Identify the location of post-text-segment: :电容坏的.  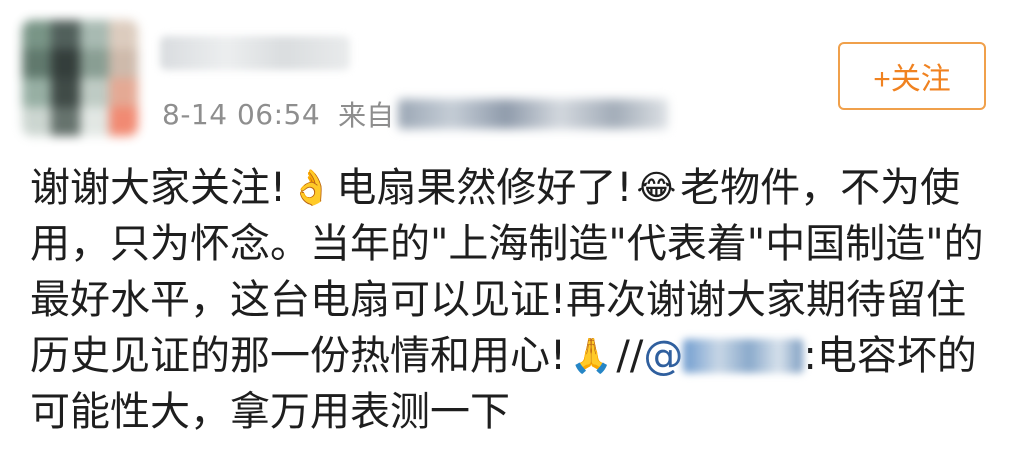
(890, 356).